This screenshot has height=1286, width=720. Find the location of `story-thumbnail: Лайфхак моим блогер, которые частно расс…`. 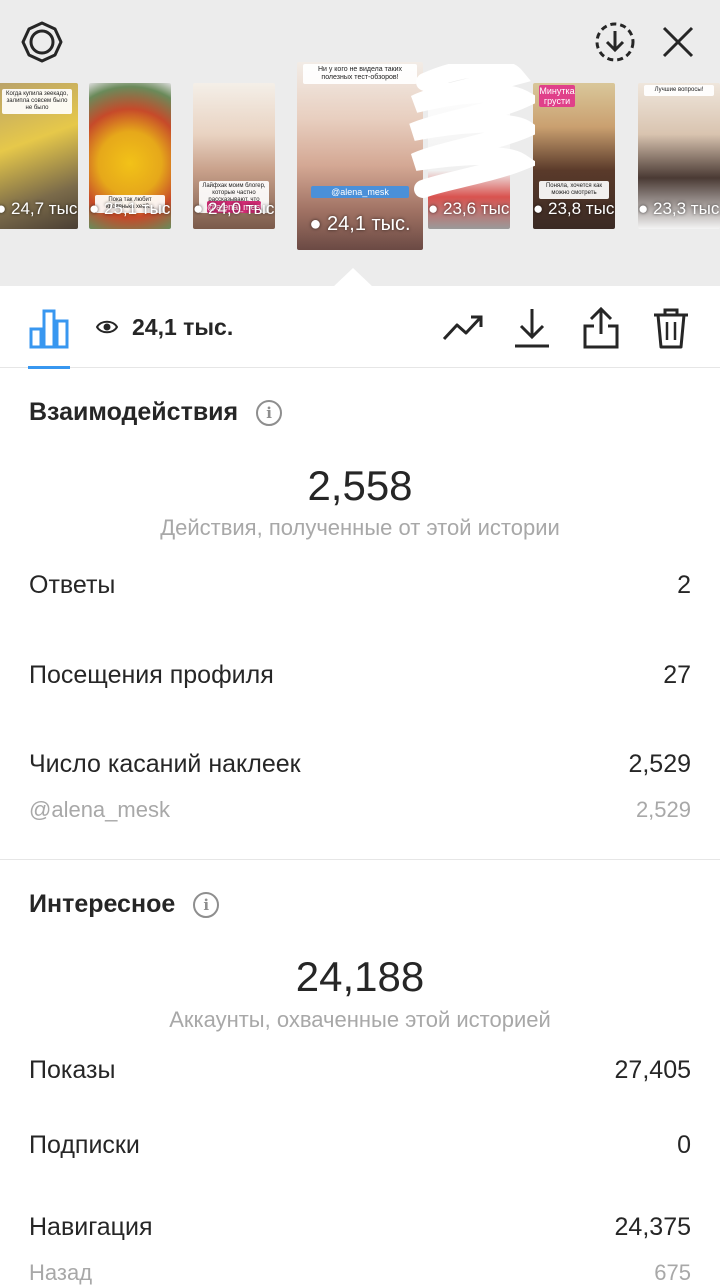

story-thumbnail: Лайфхак моим блогер, которые частно расс… is located at coordinates (234, 156).